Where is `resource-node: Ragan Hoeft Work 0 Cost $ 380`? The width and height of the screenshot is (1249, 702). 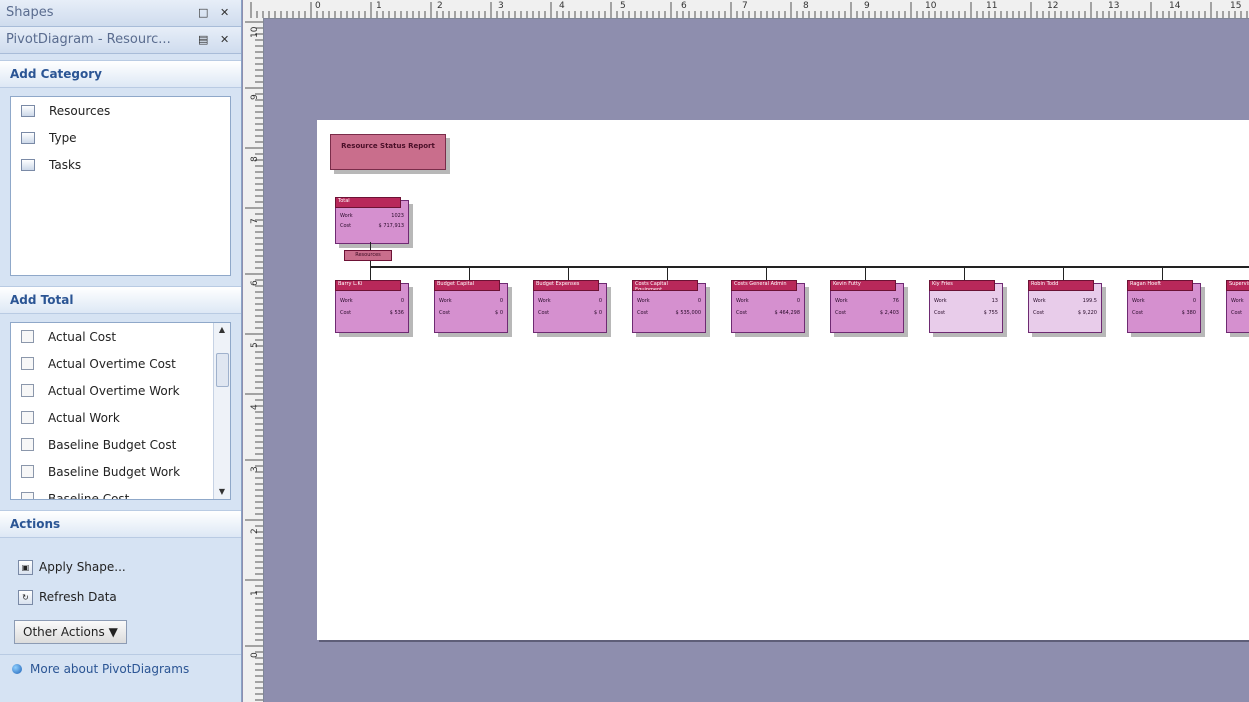 resource-node: Ragan Hoeft Work 0 Cost $ 380 is located at coordinates (1164, 306).